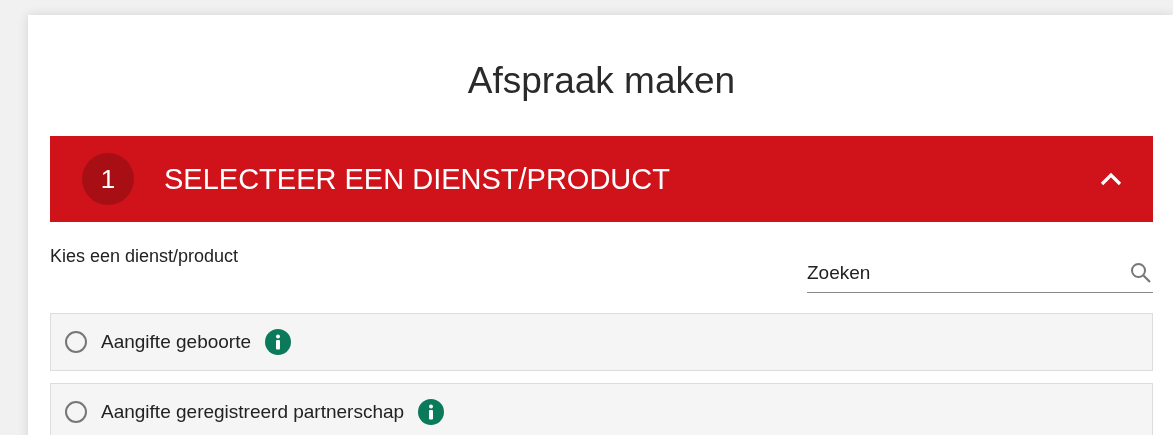 The height and width of the screenshot is (435, 1173). Describe the element at coordinates (601, 81) in the screenshot. I see `page-title: Afspraak maken` at that location.